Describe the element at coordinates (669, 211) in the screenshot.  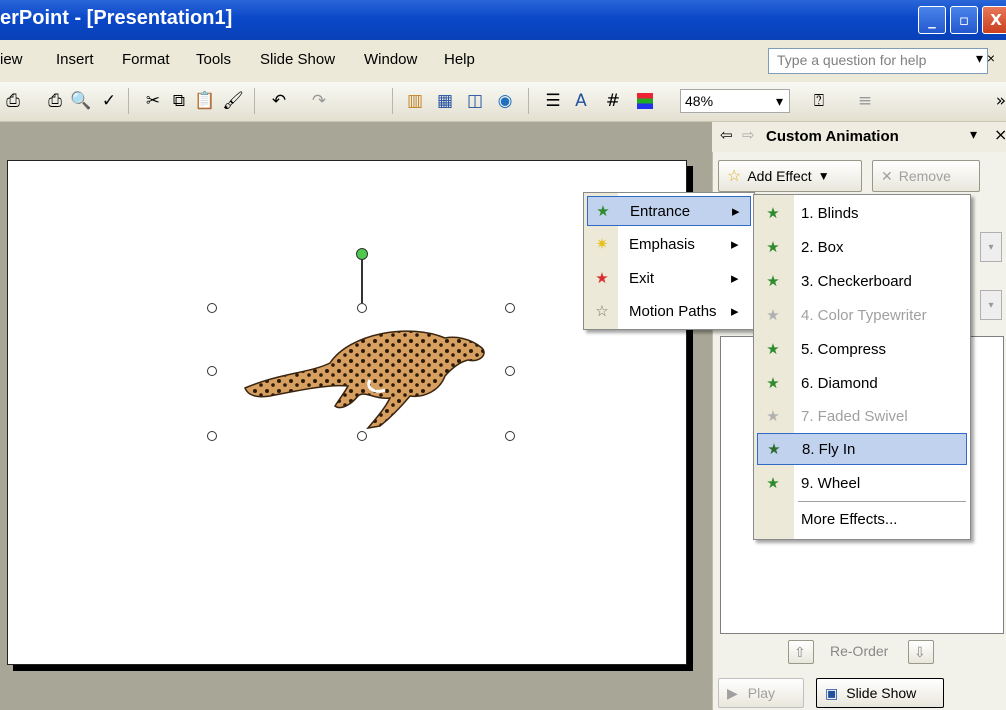
I see `menu-item-entrance: ★ Entrance ▸` at that location.